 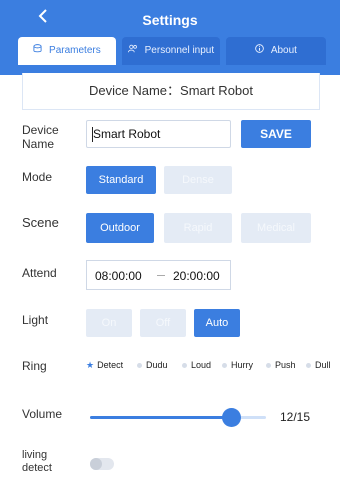 I want to click on scene-label: Scene, so click(x=40, y=222).